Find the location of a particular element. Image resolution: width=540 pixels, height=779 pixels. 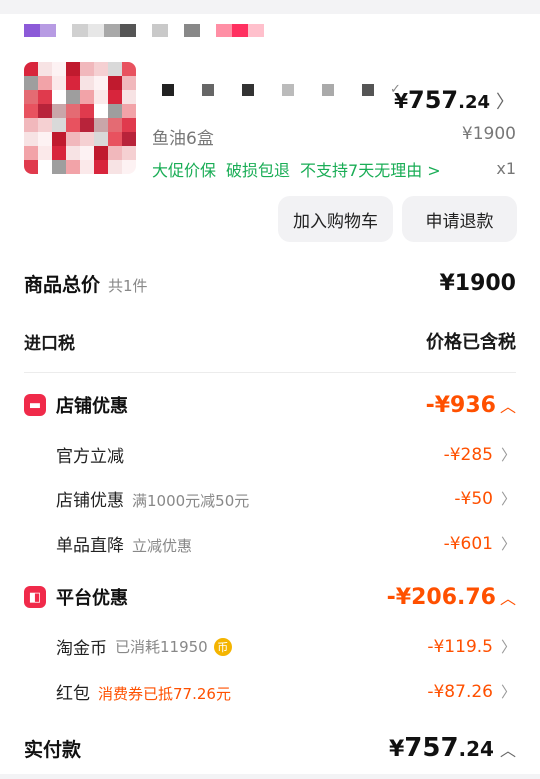

platform-discount-header: ◧ 平台优惠 -¥206.76 ︿ is located at coordinates (270, 597).